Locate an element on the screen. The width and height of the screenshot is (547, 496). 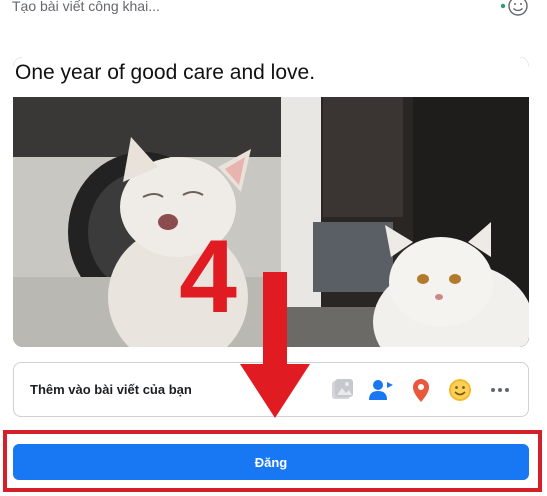
check-in-icon is located at coordinates (421, 390).